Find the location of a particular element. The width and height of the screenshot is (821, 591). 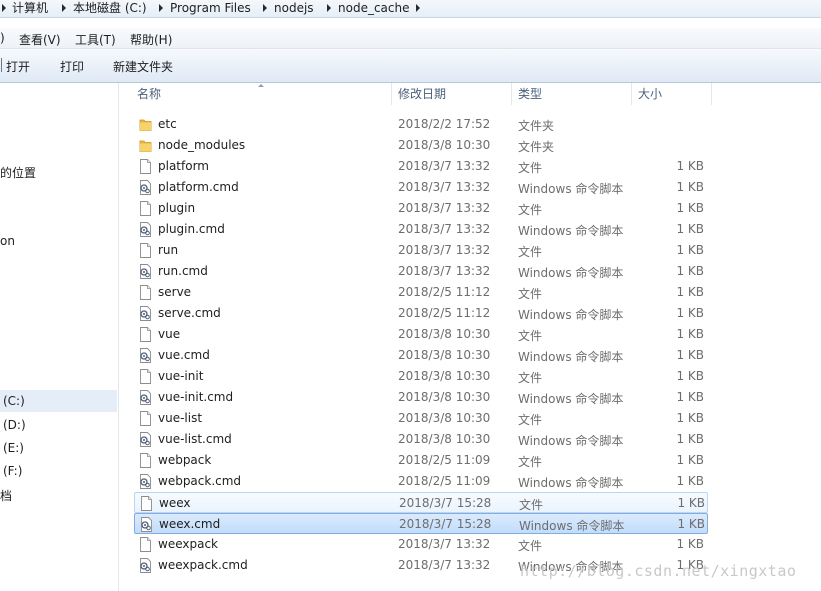

file-row: node_modules 2018/3/8 10:30 文件夹 is located at coordinates (421, 145).